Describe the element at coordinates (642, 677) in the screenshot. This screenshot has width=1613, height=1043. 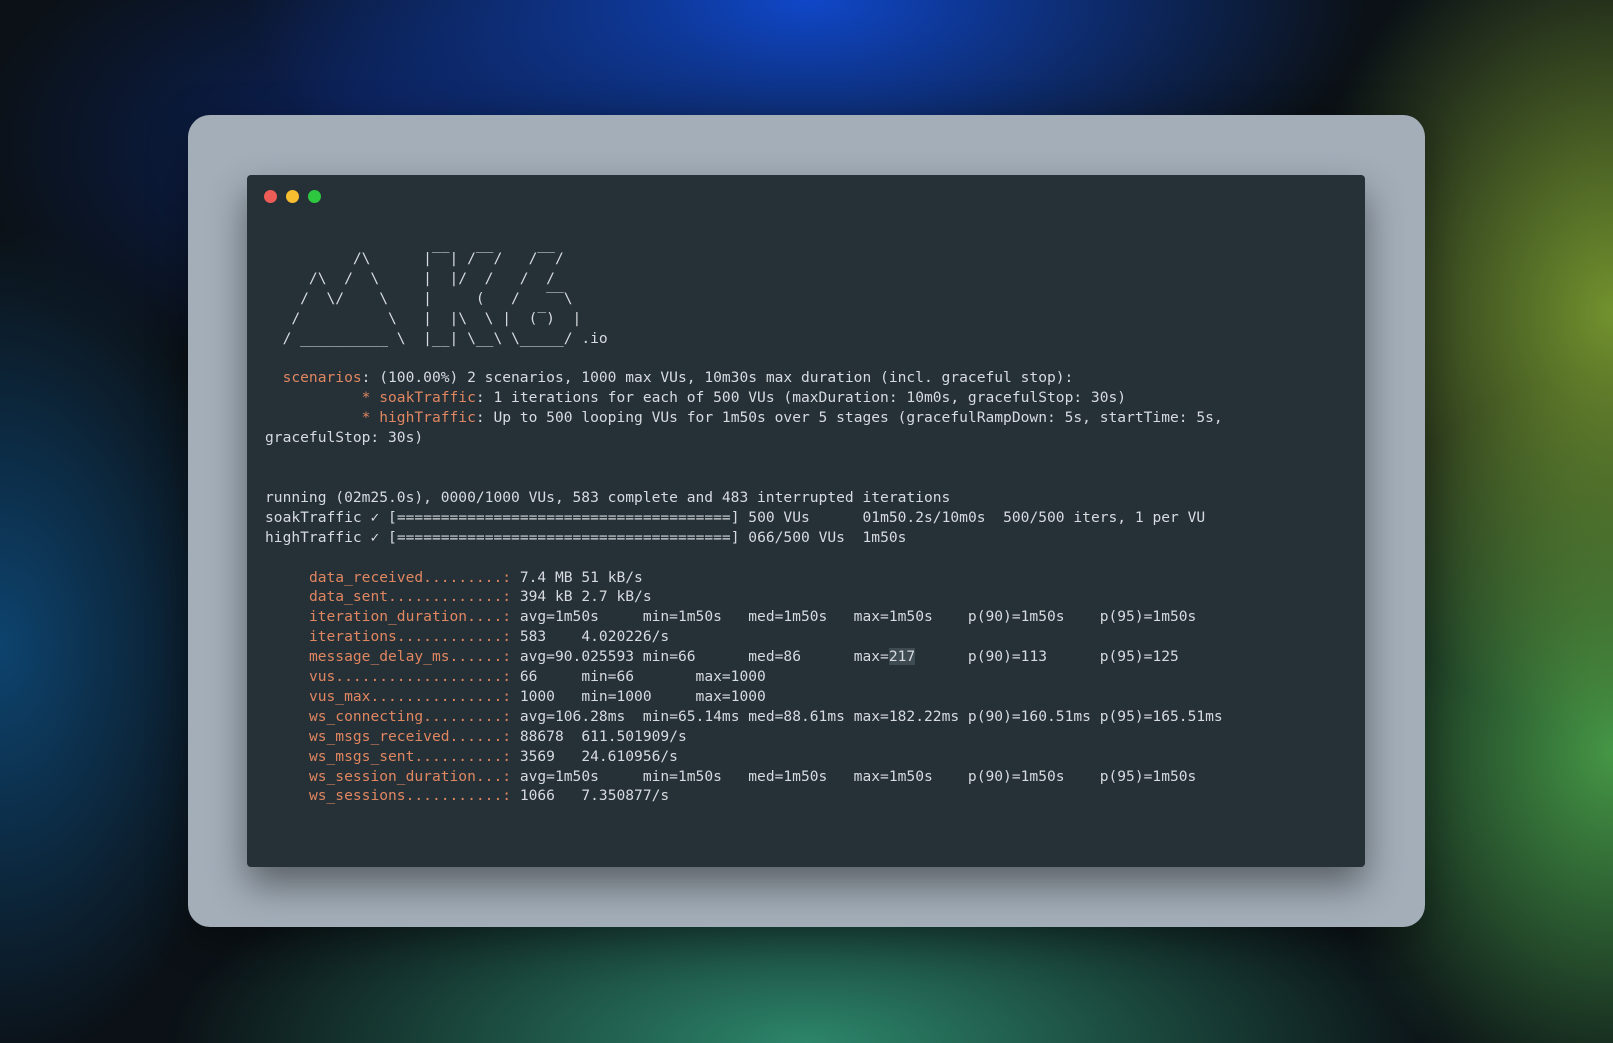
I see `metric-value: 66 min=66 max=1000` at that location.